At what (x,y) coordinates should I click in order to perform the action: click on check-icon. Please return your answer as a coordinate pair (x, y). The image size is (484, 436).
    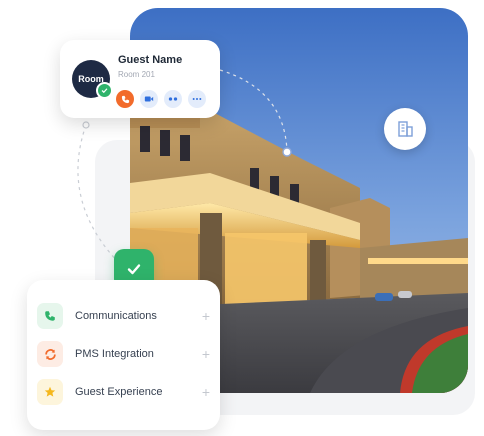
    Looking at the image, I should click on (134, 269).